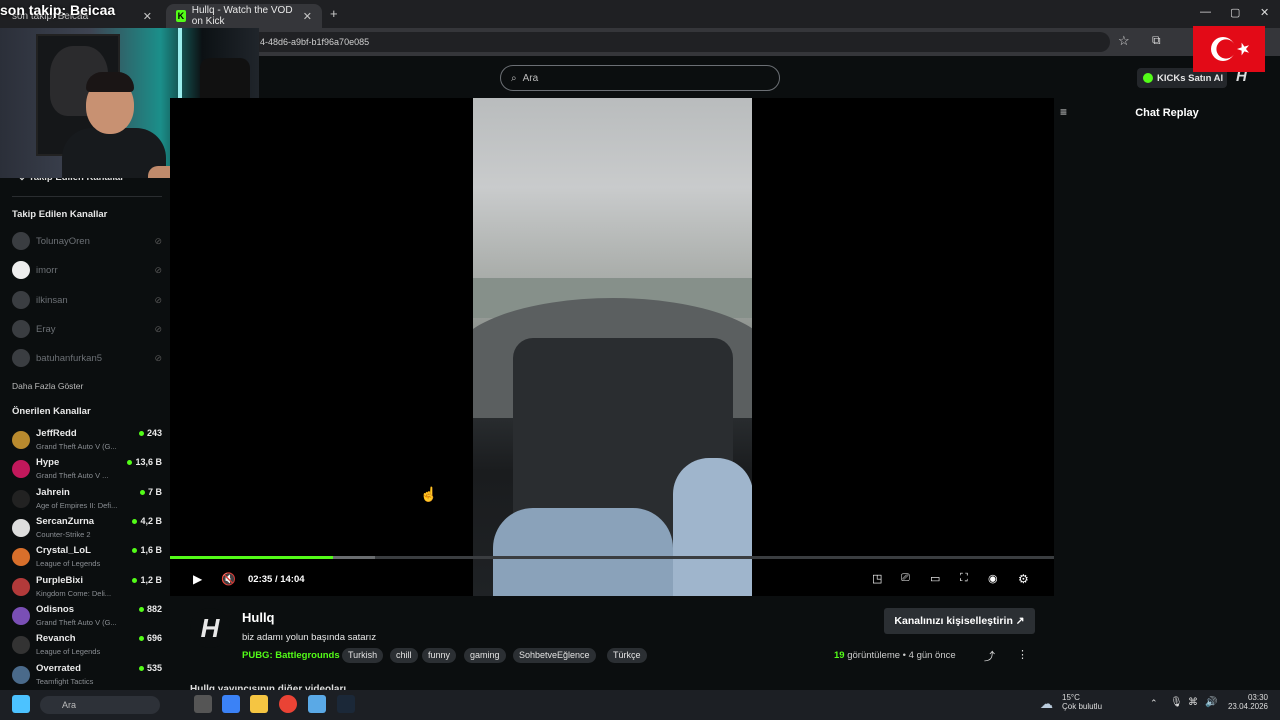  Describe the element at coordinates (197, 579) in the screenshot. I see `play-button: ▶` at that location.